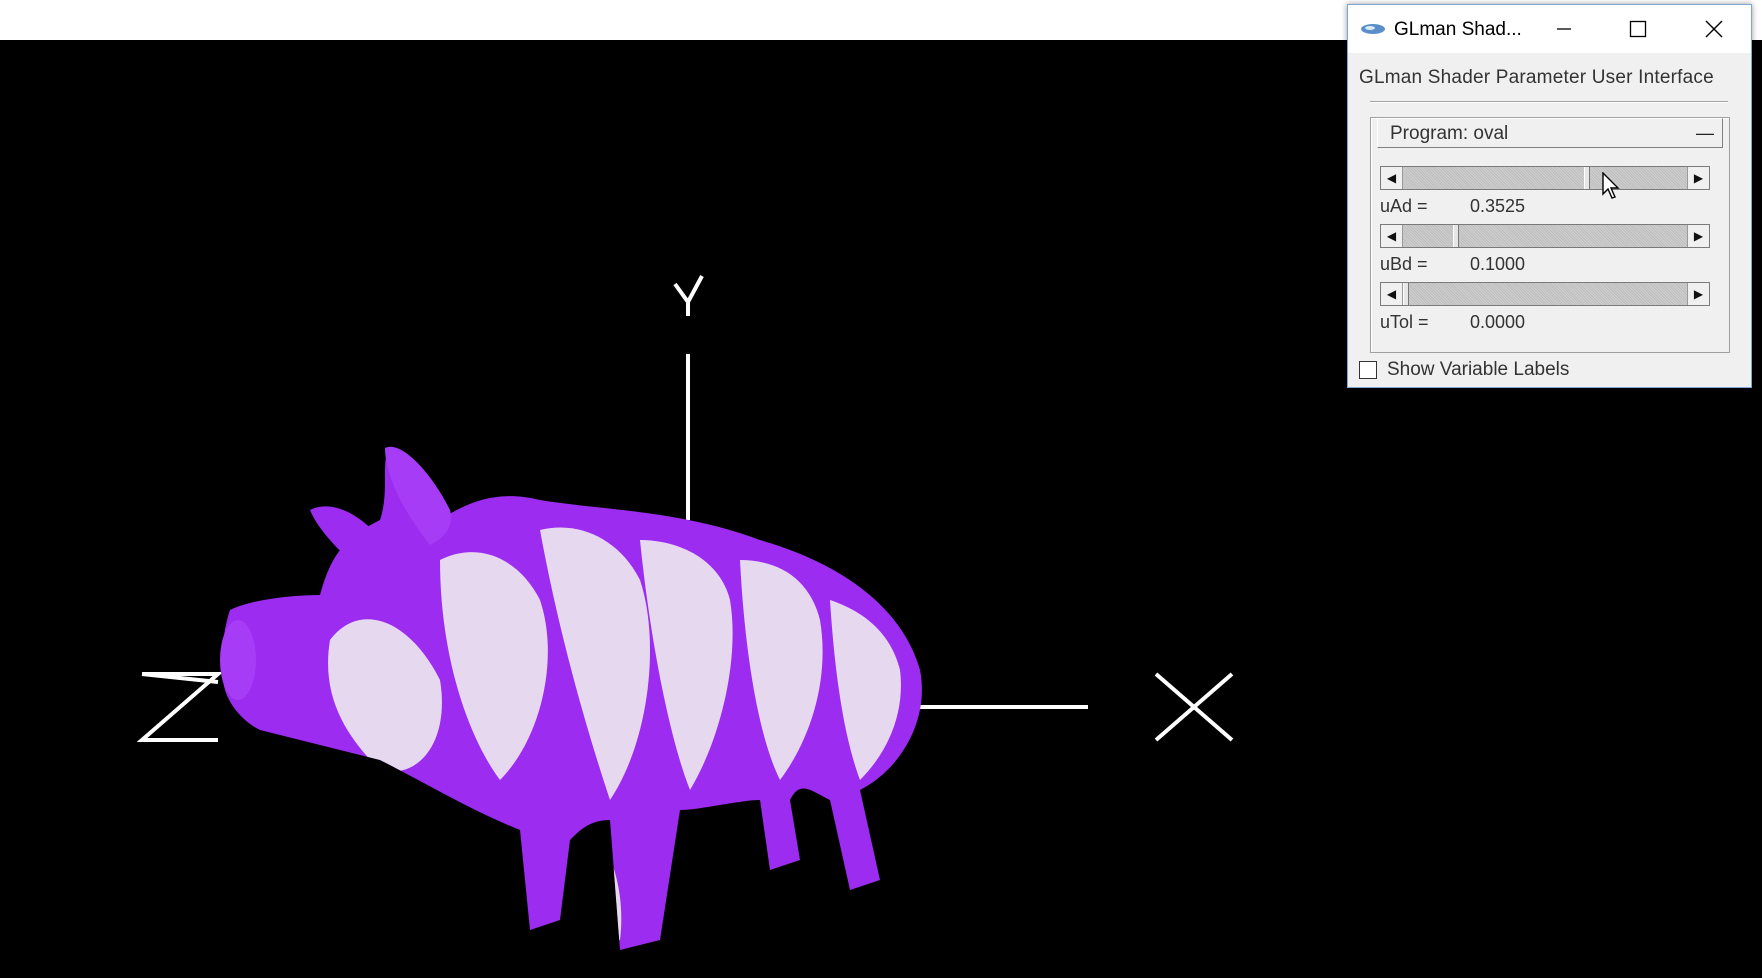 This screenshot has height=978, width=1762. Describe the element at coordinates (180, 707) in the screenshot. I see `z-glyph` at that location.